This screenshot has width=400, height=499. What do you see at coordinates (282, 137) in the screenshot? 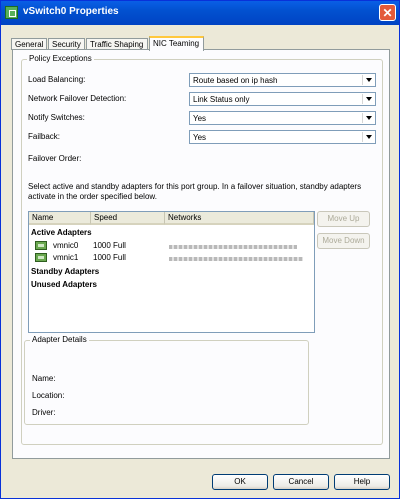
I see `failback-select: Yes` at bounding box center [282, 137].